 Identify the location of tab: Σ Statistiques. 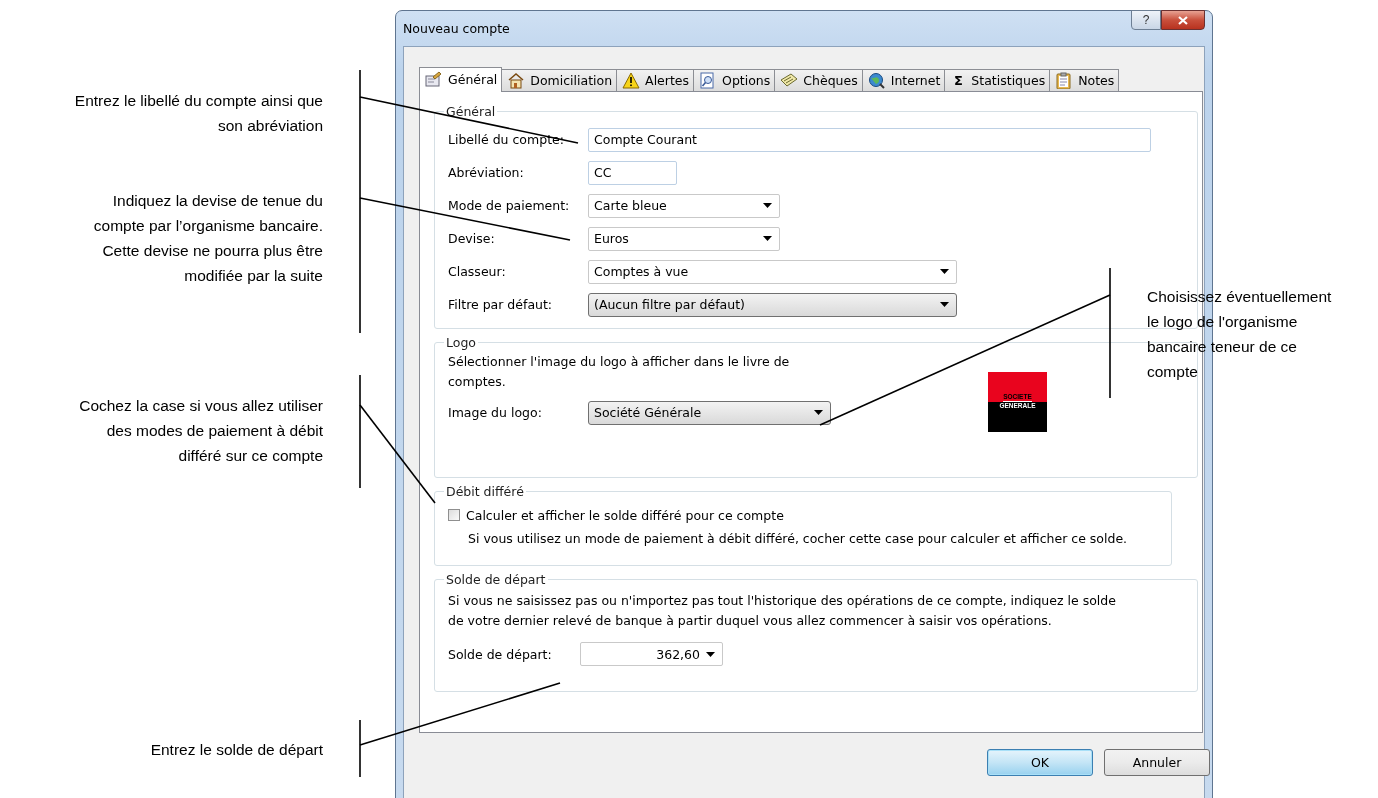
(997, 80).